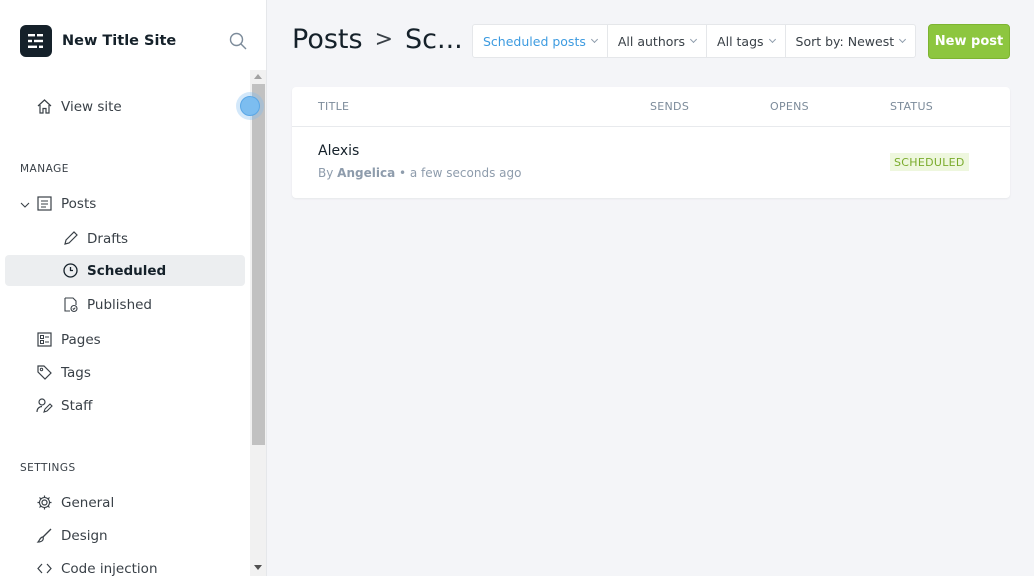  Describe the element at coordinates (125, 203) in the screenshot. I see `sidebar-item-posts: Posts` at that location.